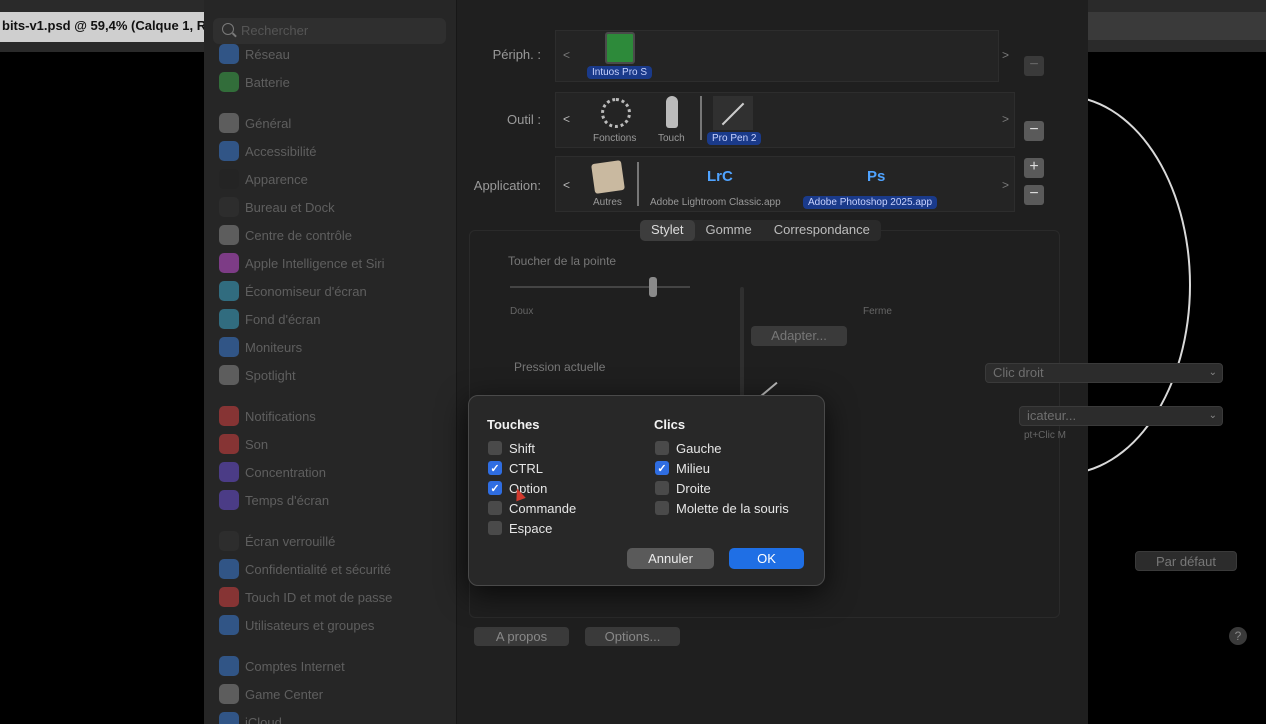 This screenshot has width=1266, height=724. Describe the element at coordinates (102, 27) in the screenshot. I see `photoshop-document-tab: bits-v1.psd @ 59,4% (Calque 1, R` at that location.